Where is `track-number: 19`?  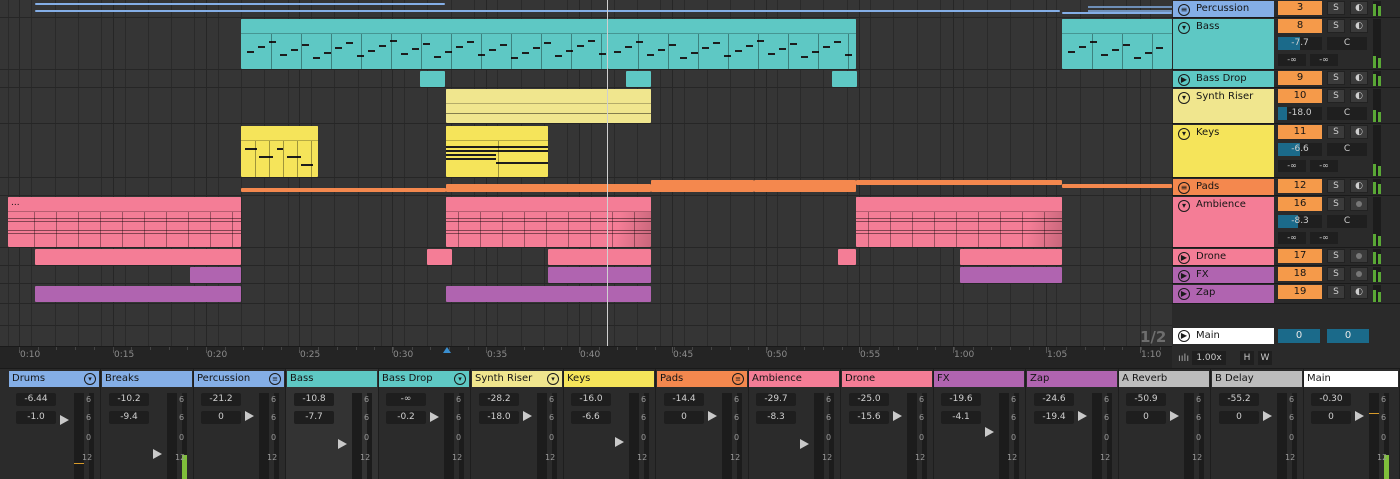
track-number: 19 is located at coordinates (1300, 292).